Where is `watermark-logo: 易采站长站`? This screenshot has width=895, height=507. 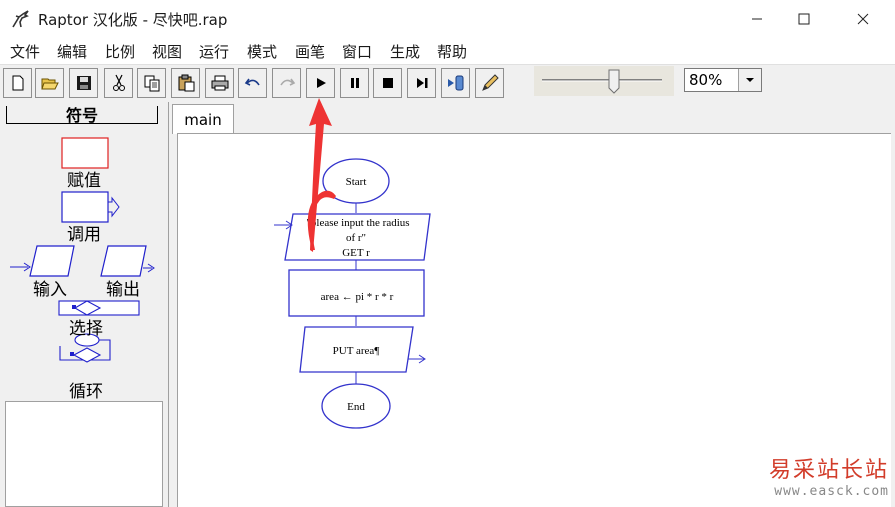 watermark-logo: 易采站长站 is located at coordinates (828, 470).